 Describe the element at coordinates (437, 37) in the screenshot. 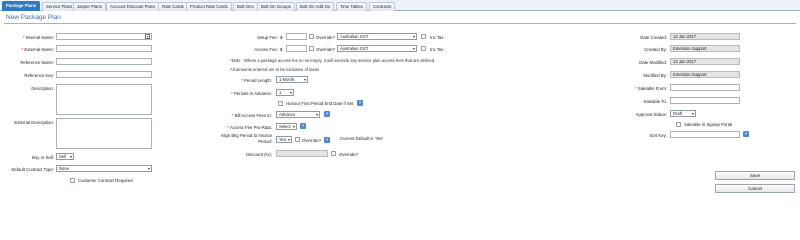

I see `setup-fee-inc-tax-label: Inc Tax` at that location.